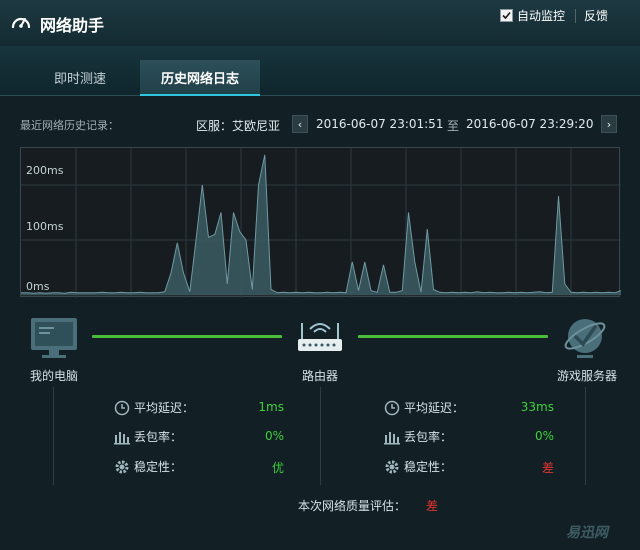  I want to click on y-tick-label: 100ms, so click(45, 226).